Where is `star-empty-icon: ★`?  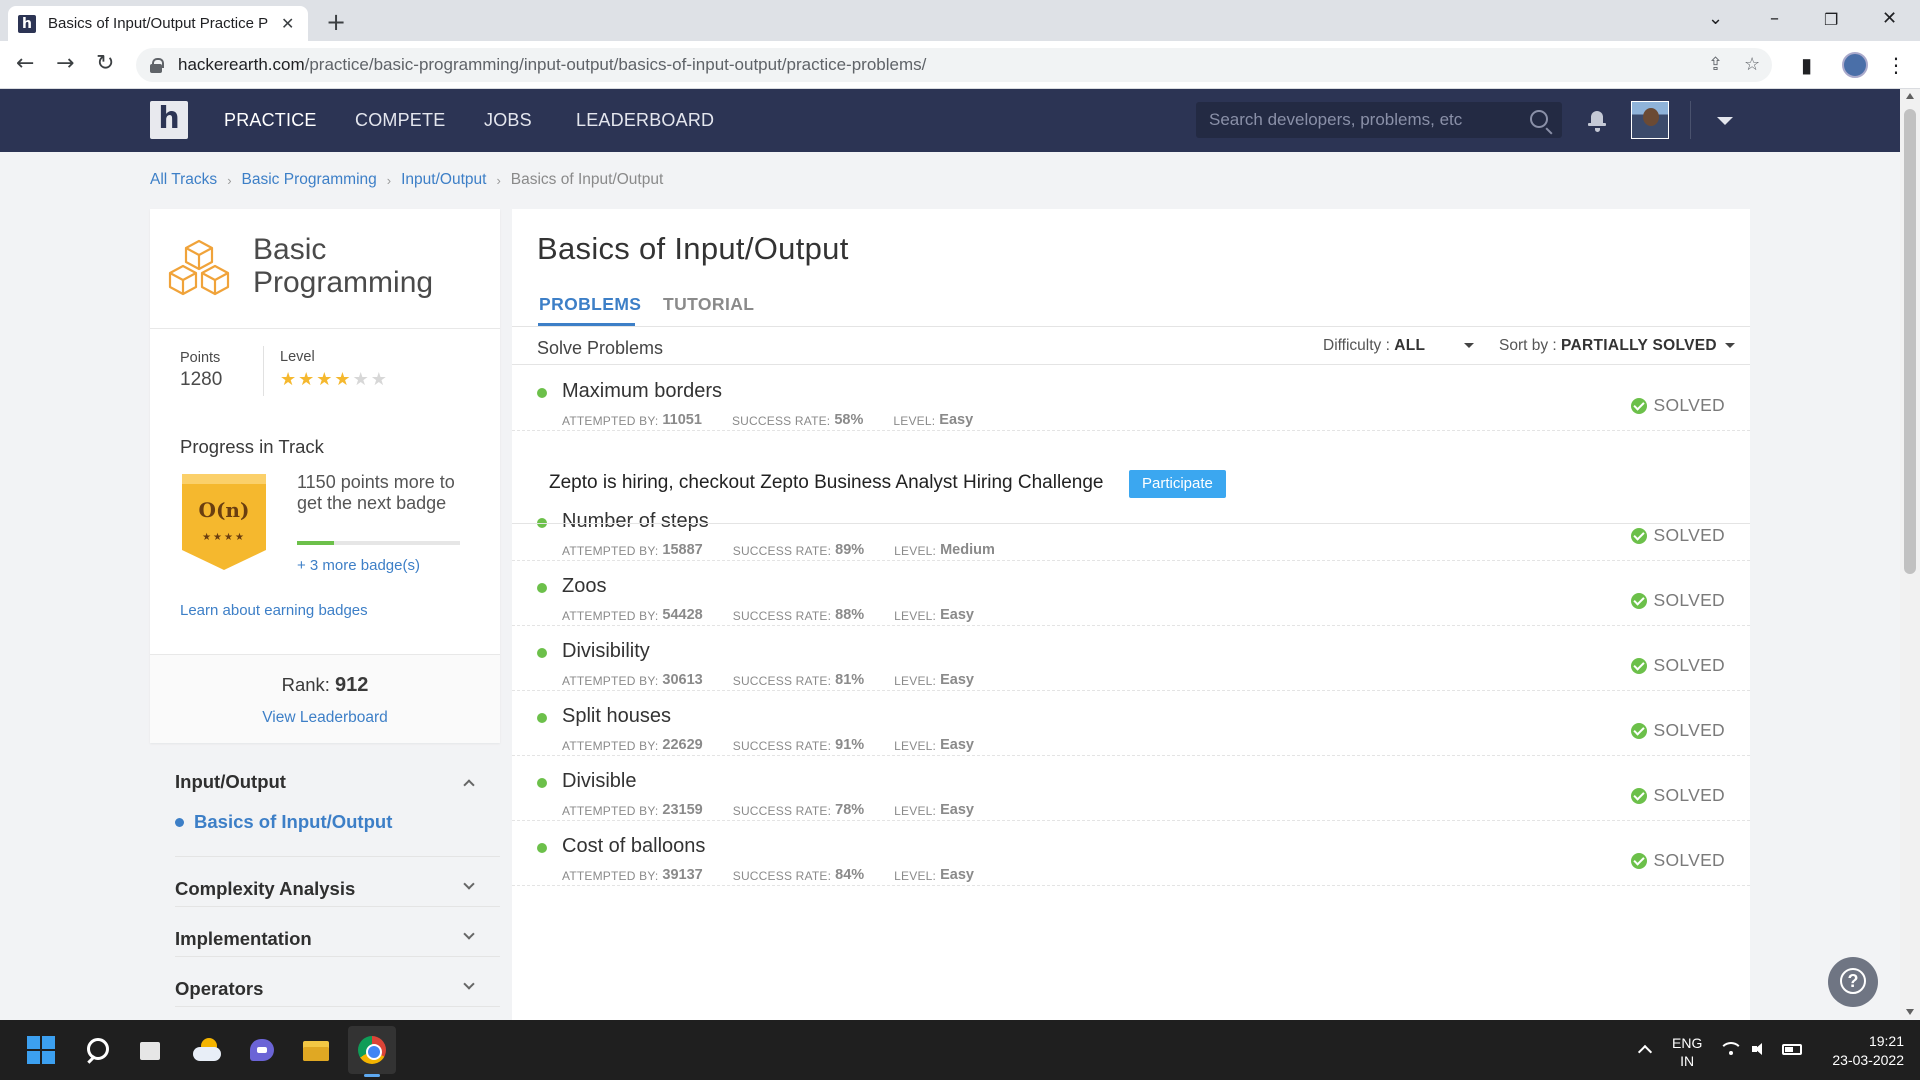
star-empty-icon: ★ is located at coordinates (361, 379).